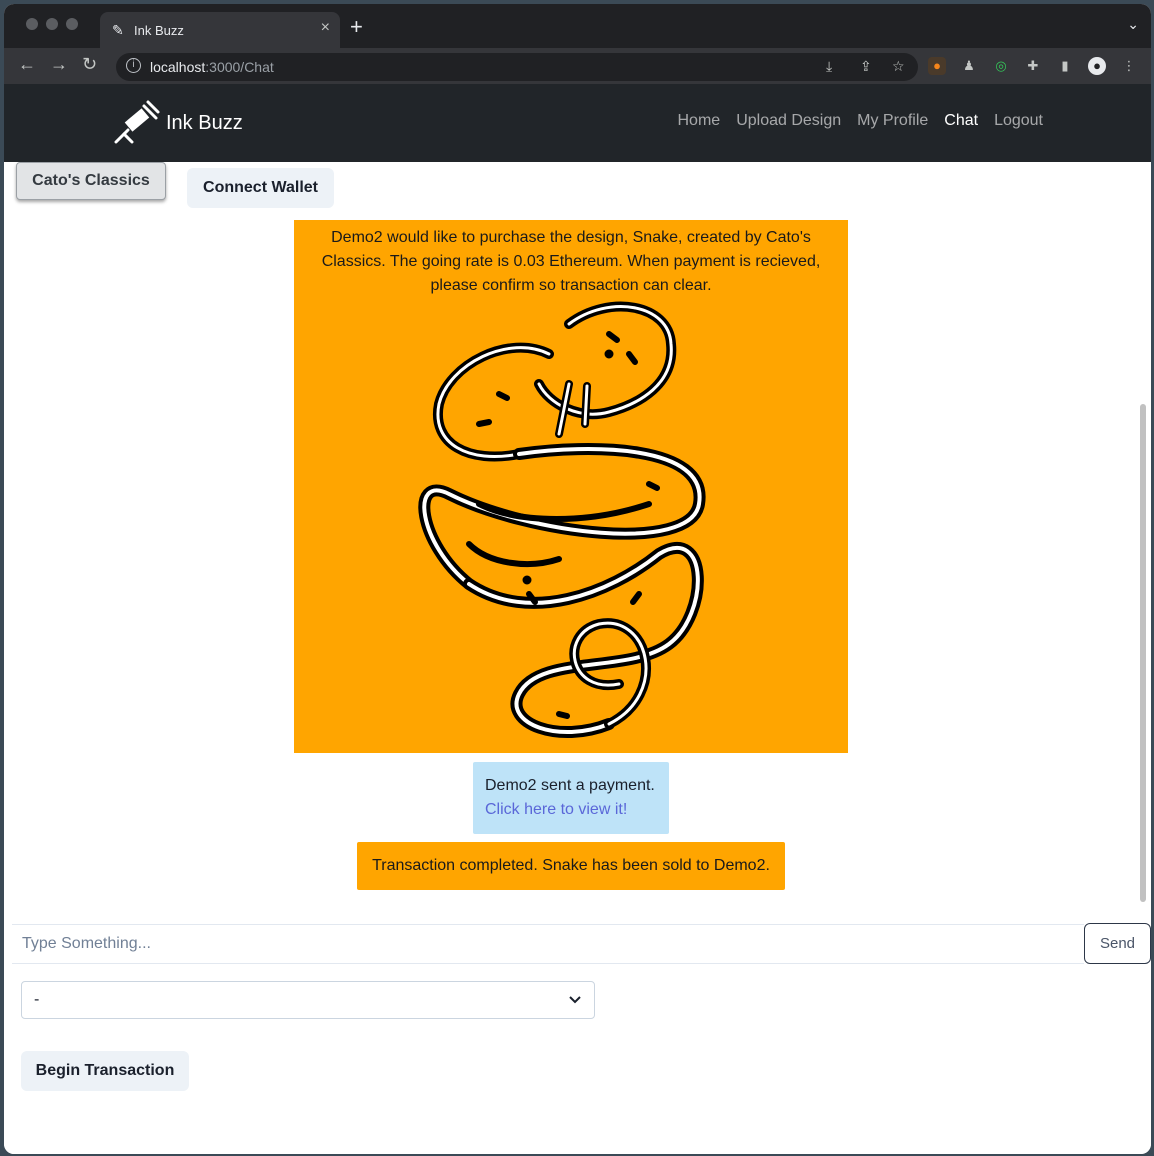 This screenshot has width=1154, height=1156. I want to click on contact-tab-catos-classics: Cato's Classics, so click(91, 181).